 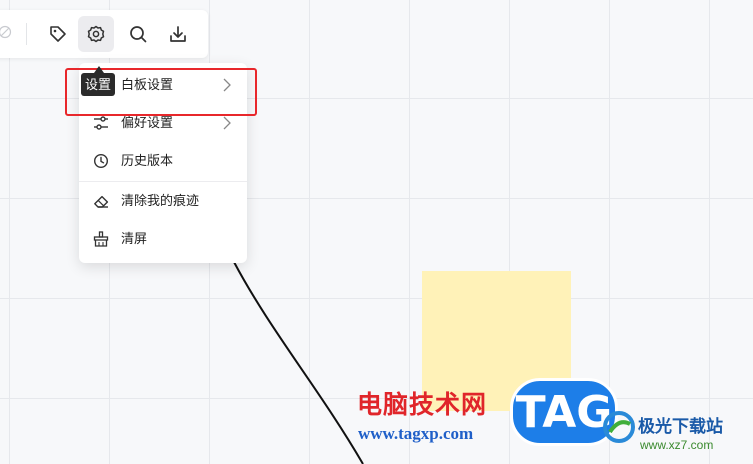 What do you see at coordinates (147, 160) in the screenshot?
I see `menu-item-label: 历史版本` at bounding box center [147, 160].